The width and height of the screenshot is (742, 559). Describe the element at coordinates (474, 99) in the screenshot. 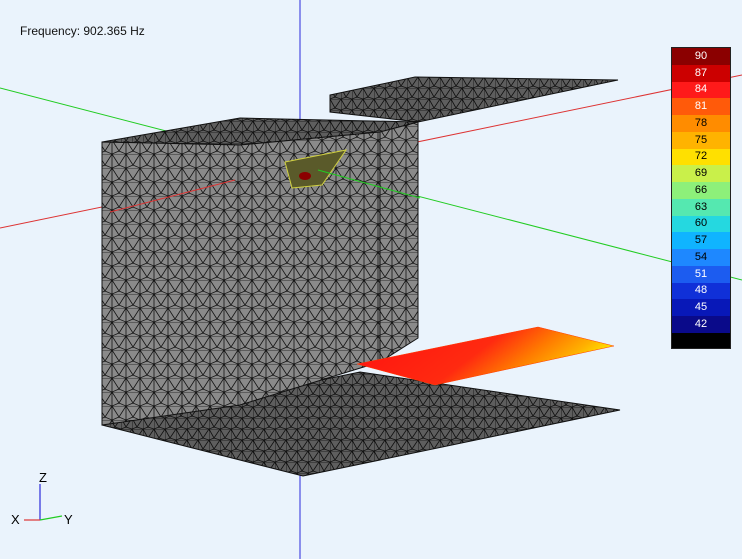

I see `mesh-top-plate` at that location.